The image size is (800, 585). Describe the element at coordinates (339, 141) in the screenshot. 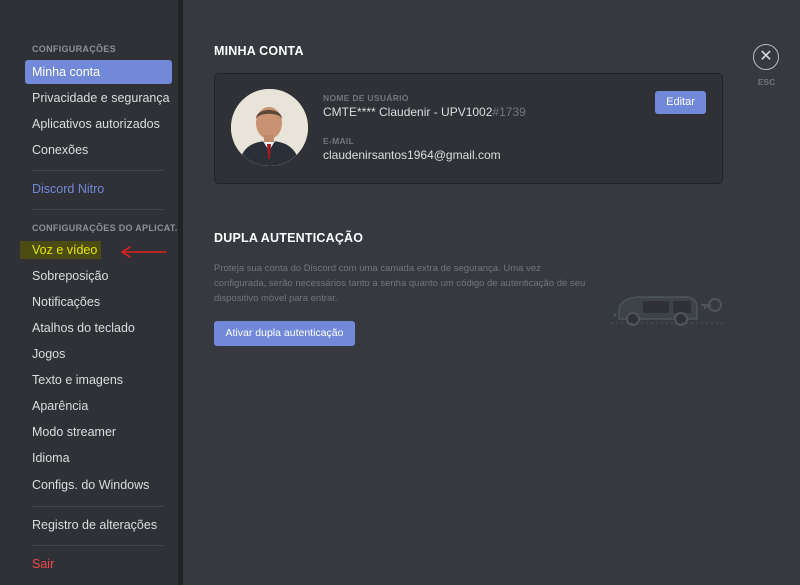

I see `email-label: E-MAIL` at that location.